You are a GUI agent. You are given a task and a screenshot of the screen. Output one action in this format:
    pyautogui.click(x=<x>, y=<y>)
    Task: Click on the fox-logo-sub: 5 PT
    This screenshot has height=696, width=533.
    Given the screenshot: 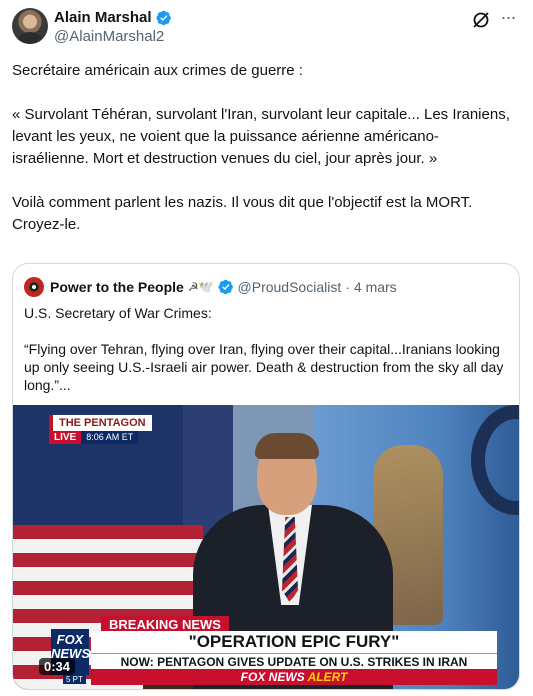 What is the action you would take?
    pyautogui.click(x=74, y=679)
    